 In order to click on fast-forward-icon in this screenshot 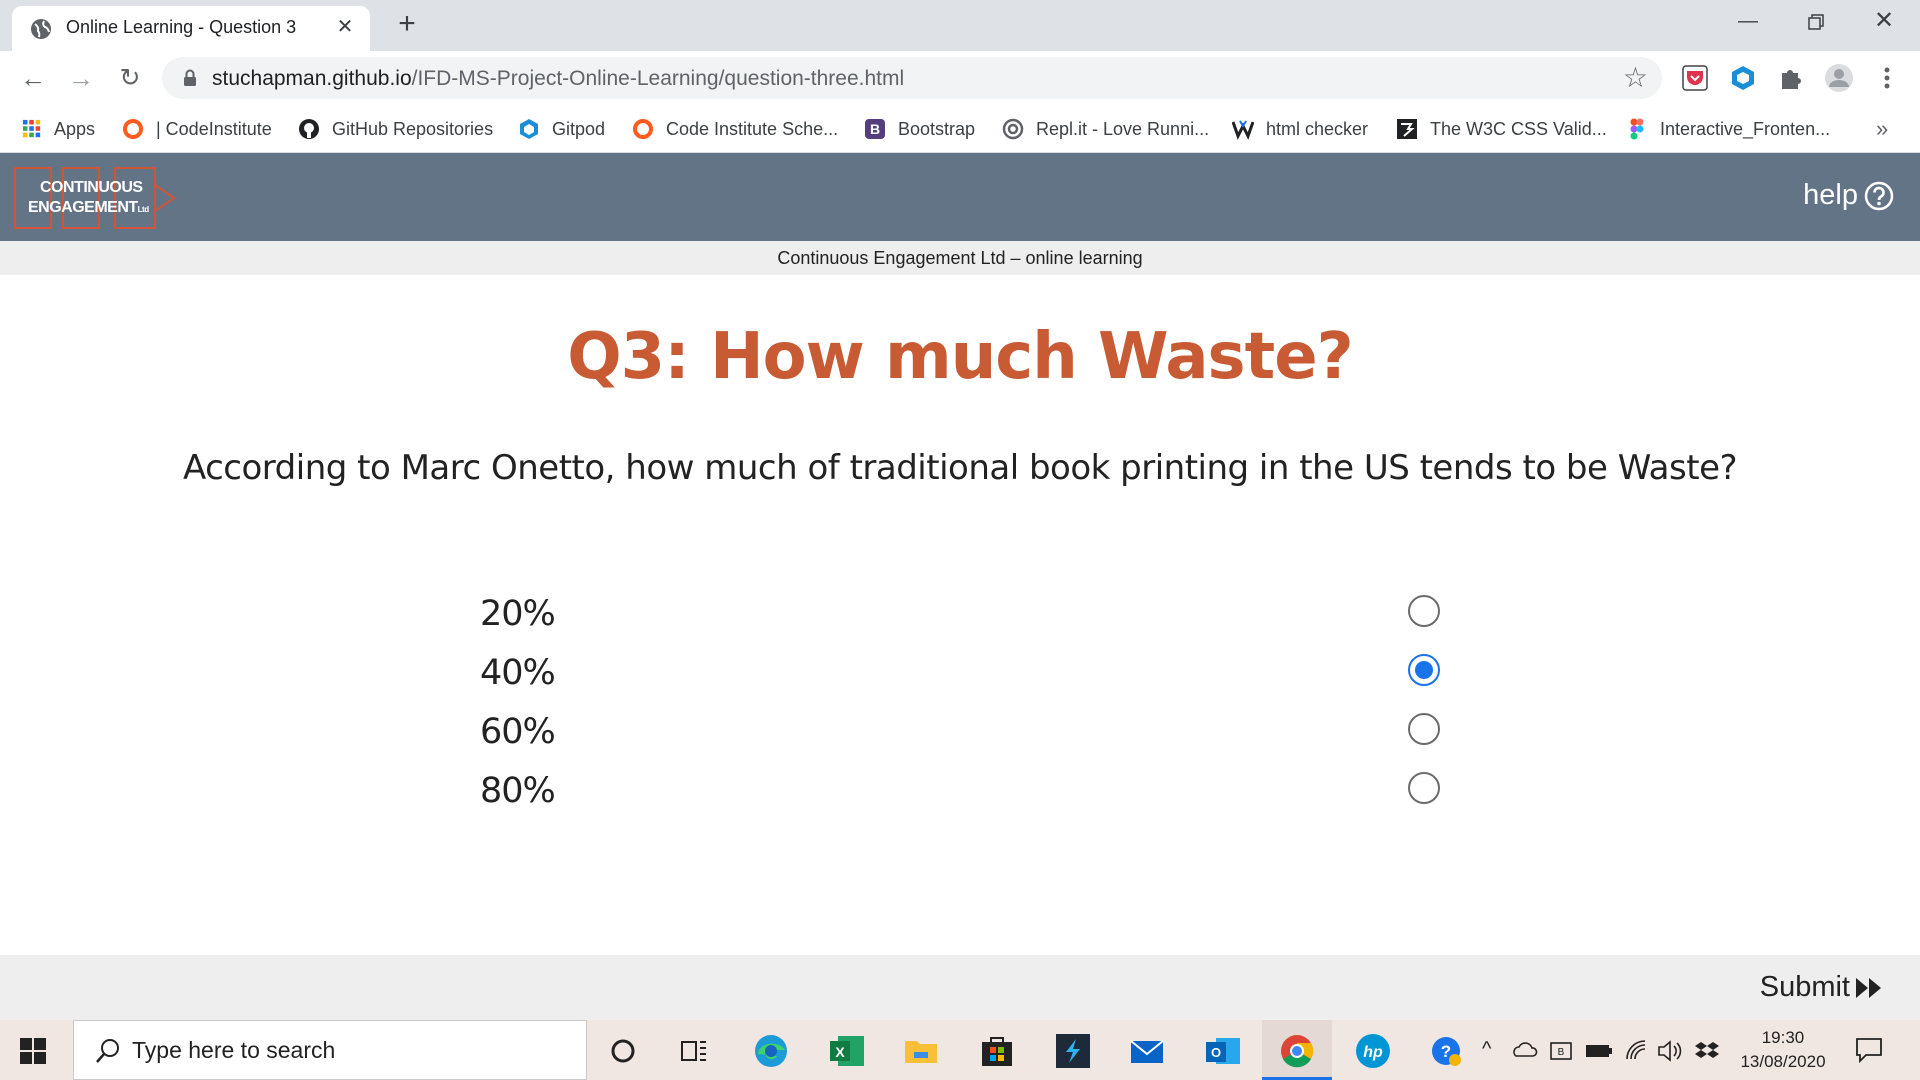, I will do `click(1868, 987)`.